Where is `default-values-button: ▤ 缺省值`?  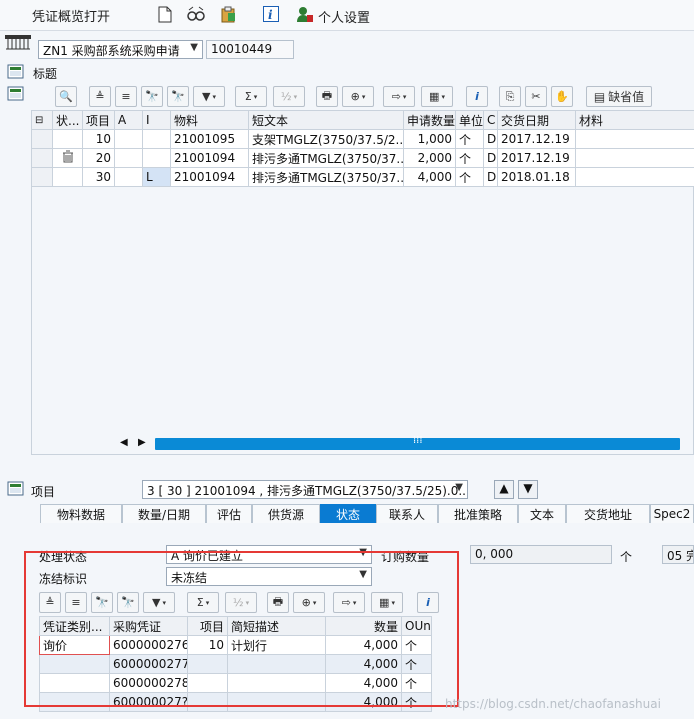
default-values-button: ▤ 缺省值 is located at coordinates (619, 96).